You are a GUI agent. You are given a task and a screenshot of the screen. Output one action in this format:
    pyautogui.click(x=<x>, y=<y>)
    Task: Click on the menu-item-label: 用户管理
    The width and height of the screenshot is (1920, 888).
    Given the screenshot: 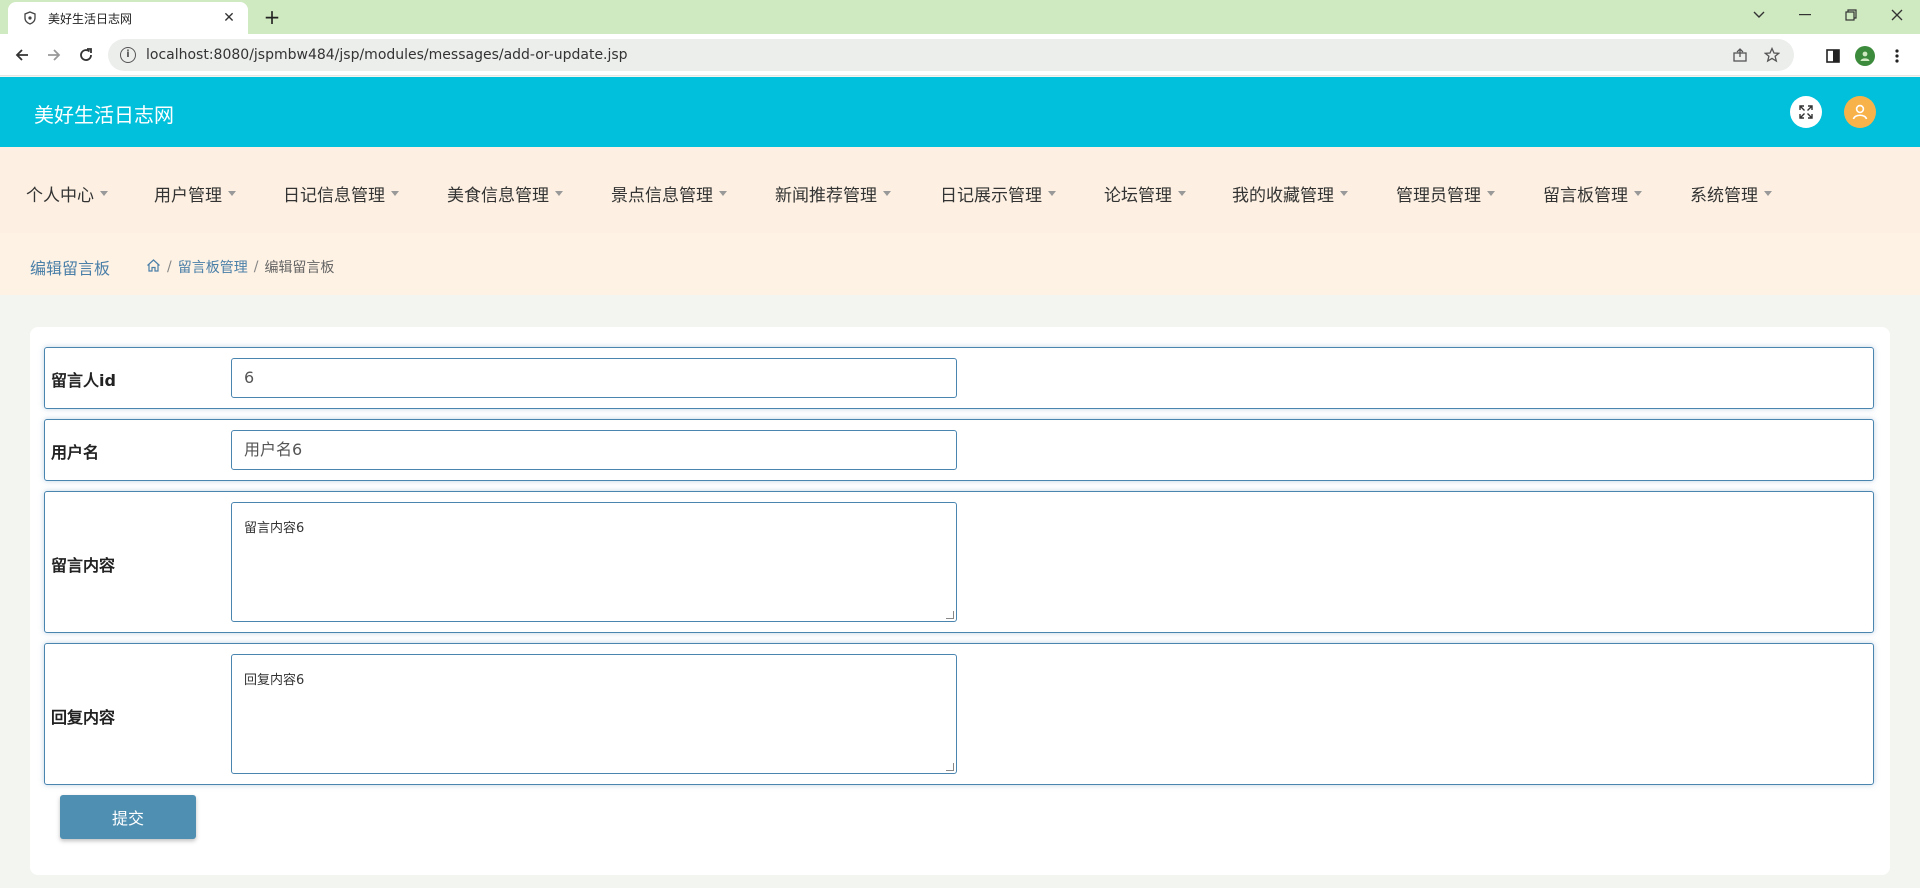 What is the action you would take?
    pyautogui.click(x=188, y=196)
    